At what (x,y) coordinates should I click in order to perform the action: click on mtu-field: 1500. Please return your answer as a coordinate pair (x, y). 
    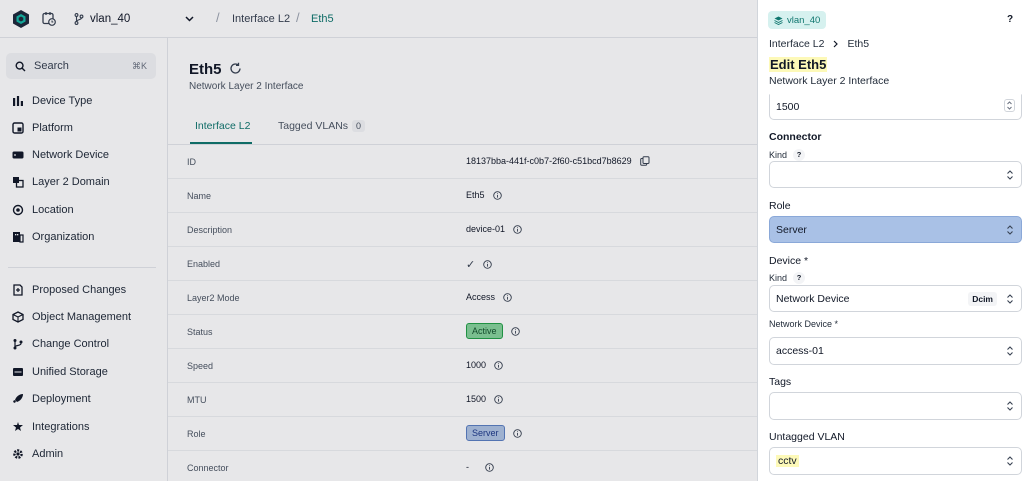
    Looking at the image, I should click on (895, 107).